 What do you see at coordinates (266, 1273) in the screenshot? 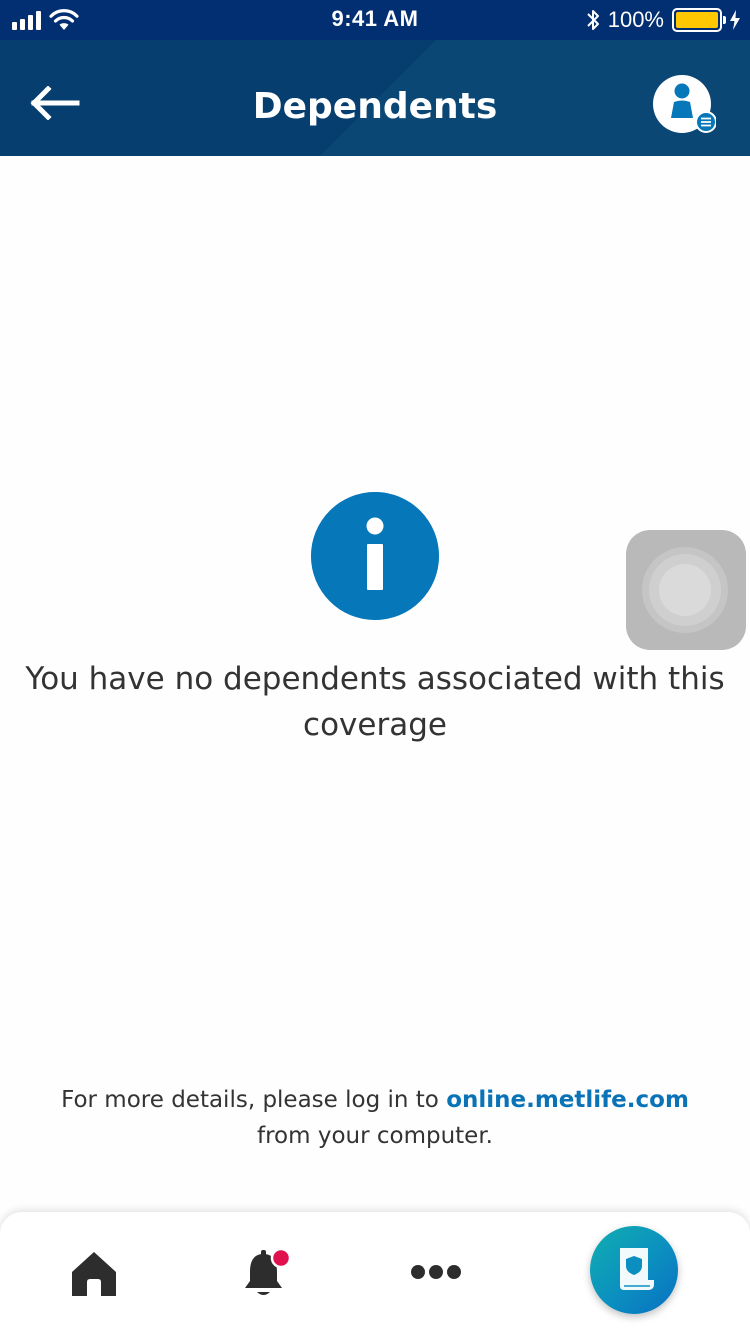
I see `bell-icon` at bounding box center [266, 1273].